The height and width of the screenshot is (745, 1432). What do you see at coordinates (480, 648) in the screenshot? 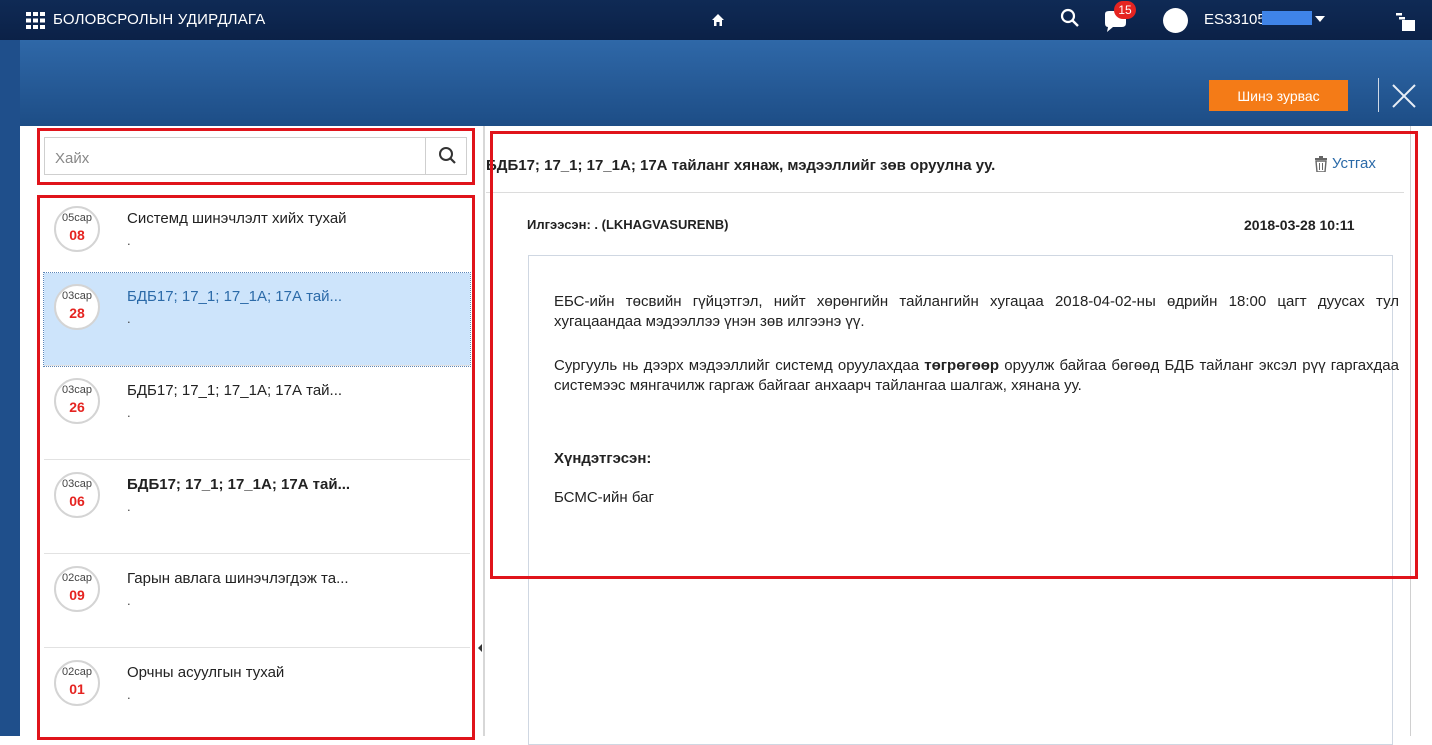
I see `collapse-arrow-icon` at bounding box center [480, 648].